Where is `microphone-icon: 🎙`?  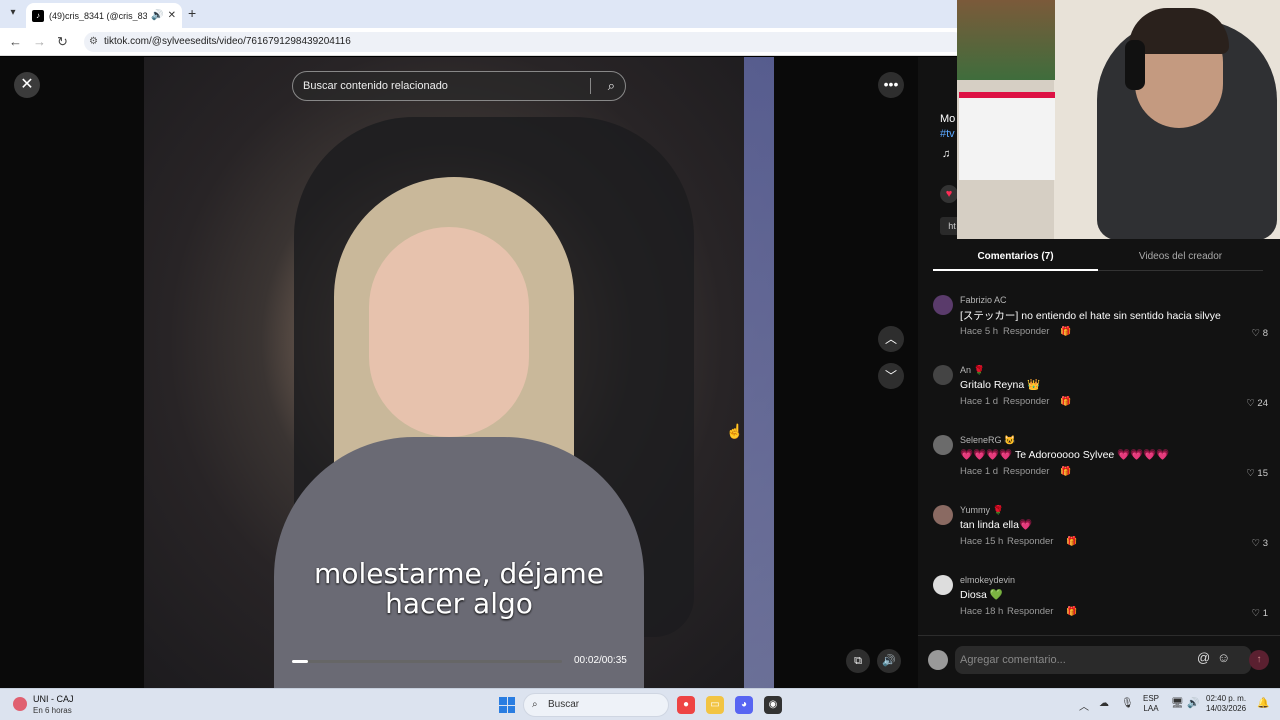
microphone-icon: 🎙 is located at coordinates (1127, 703).